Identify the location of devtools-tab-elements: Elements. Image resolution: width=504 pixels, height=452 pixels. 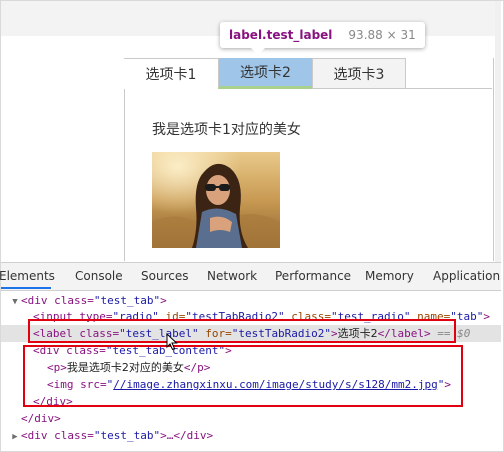
(27, 276).